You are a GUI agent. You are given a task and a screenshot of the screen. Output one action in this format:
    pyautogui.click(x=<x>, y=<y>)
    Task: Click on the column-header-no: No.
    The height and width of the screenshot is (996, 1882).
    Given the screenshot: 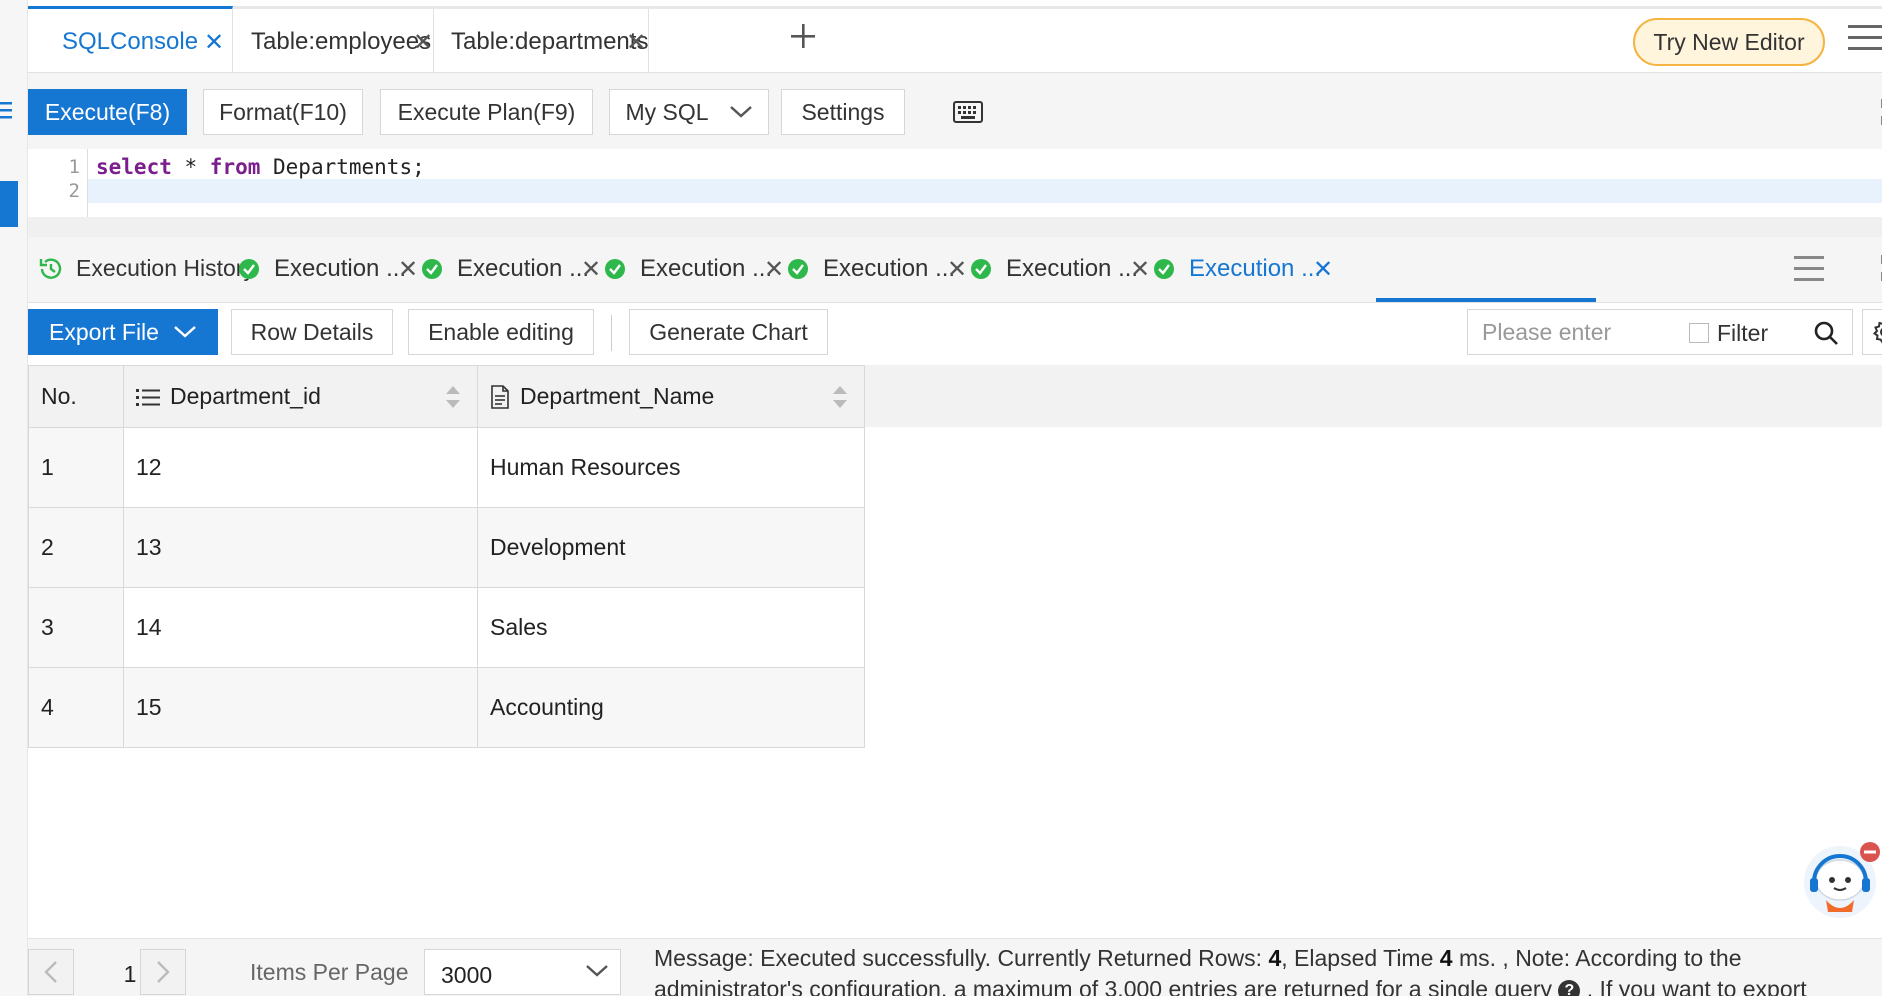 What is the action you would take?
    pyautogui.click(x=76, y=396)
    